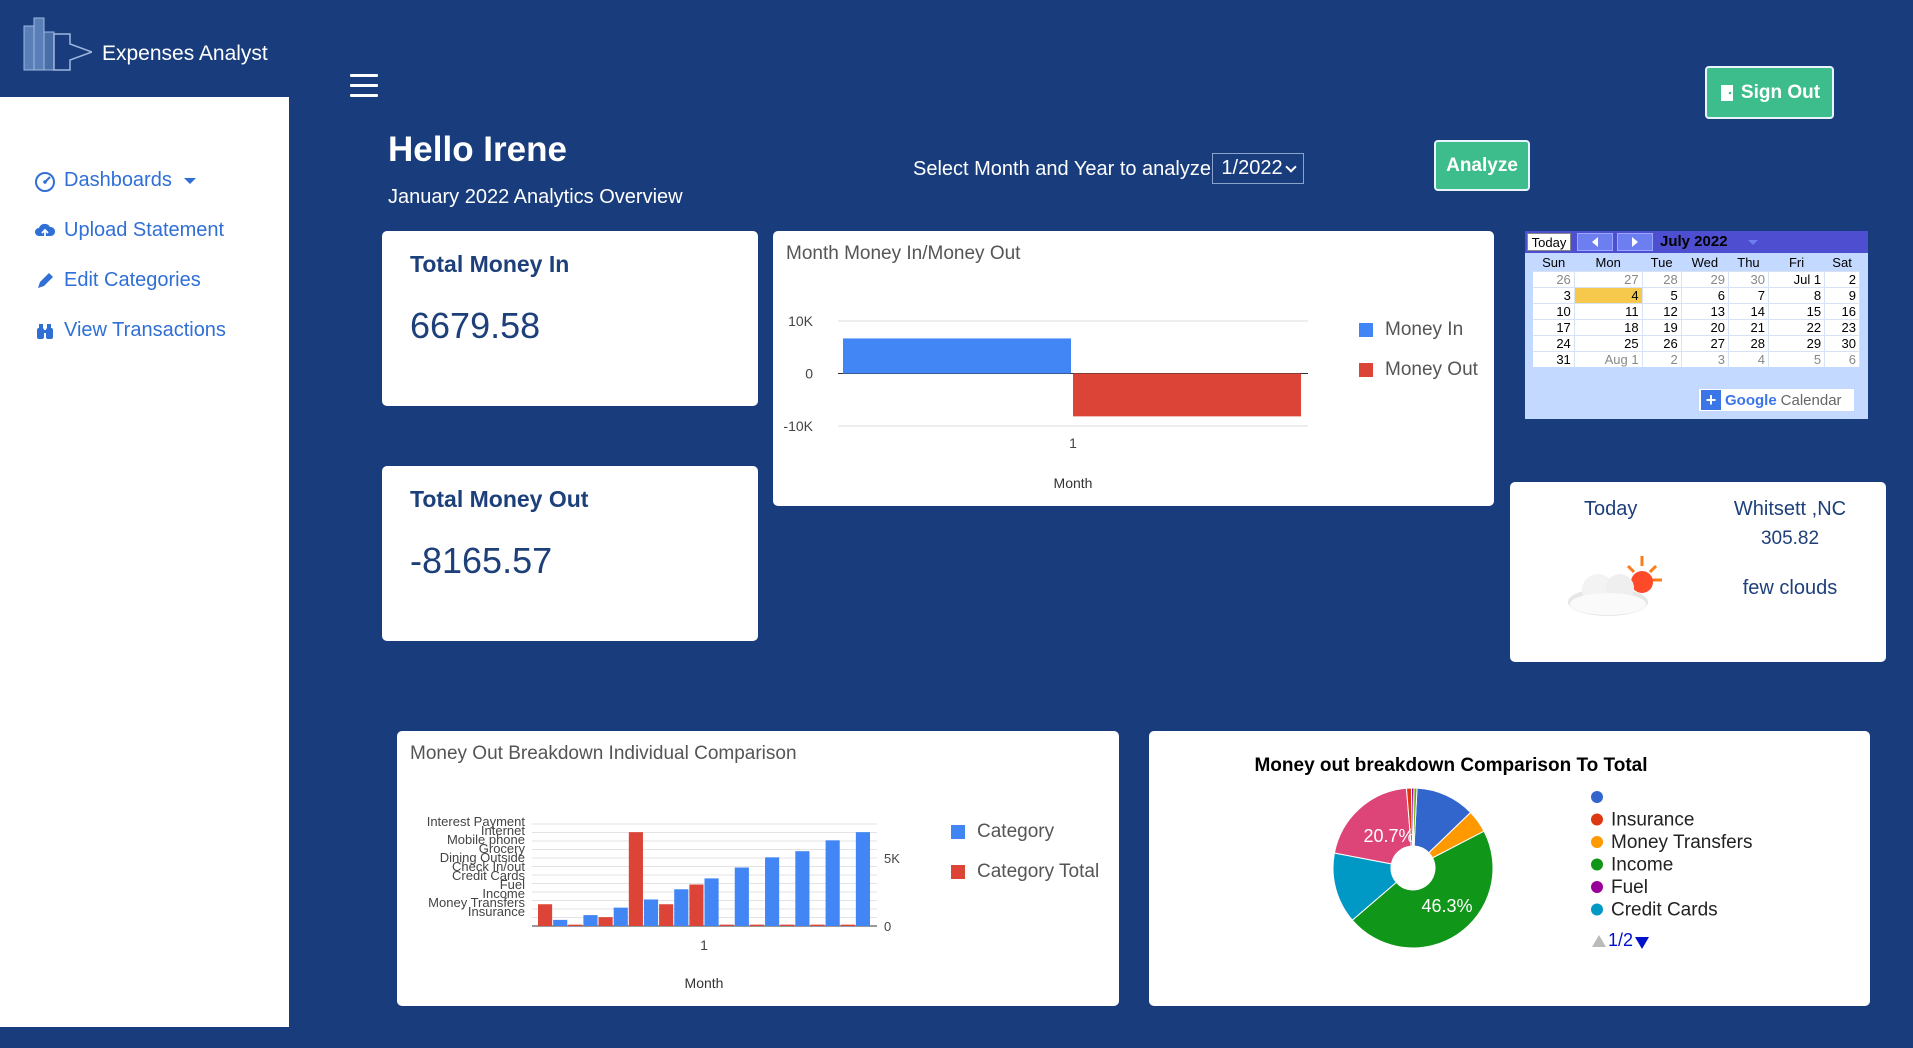 The height and width of the screenshot is (1048, 1913). I want to click on calendar-day: 15, so click(1797, 310).